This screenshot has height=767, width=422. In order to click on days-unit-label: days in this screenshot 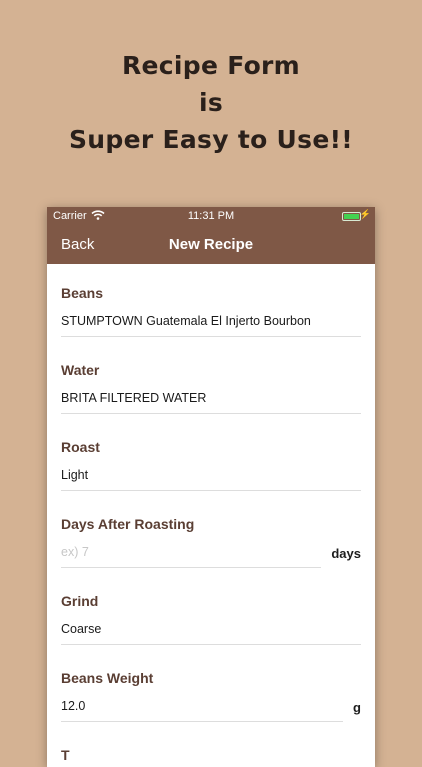, I will do `click(346, 553)`.